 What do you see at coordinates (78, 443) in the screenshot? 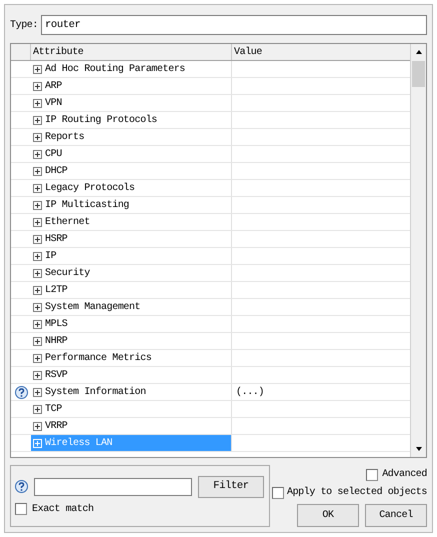
I see `attribute-label: Wireless LAN` at bounding box center [78, 443].